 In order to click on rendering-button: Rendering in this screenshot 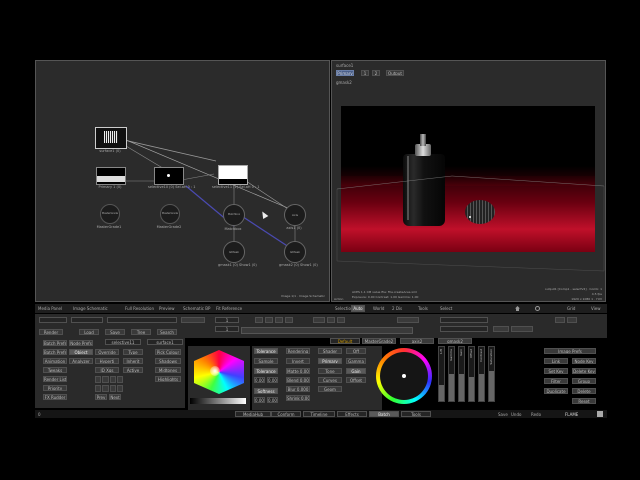, I will do `click(298, 351)`.